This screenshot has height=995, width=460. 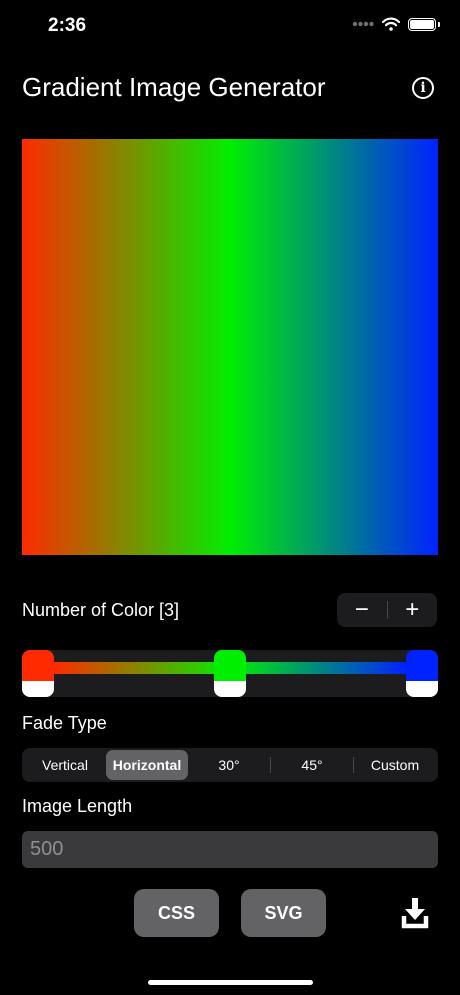 What do you see at coordinates (65, 765) in the screenshot?
I see `fade-option-vertical: Vertical` at bounding box center [65, 765].